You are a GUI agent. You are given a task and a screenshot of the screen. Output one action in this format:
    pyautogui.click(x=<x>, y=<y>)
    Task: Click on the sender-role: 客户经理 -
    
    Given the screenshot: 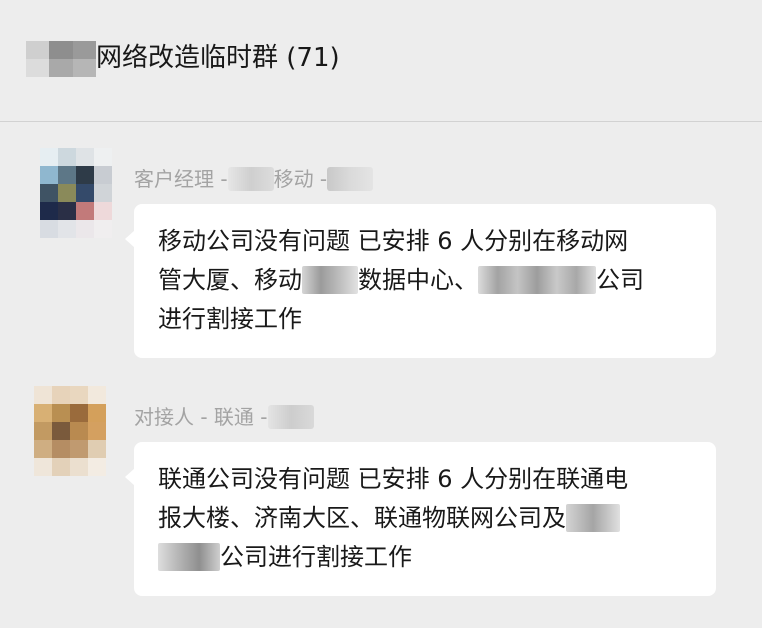 What is the action you would take?
    pyautogui.click(x=181, y=179)
    